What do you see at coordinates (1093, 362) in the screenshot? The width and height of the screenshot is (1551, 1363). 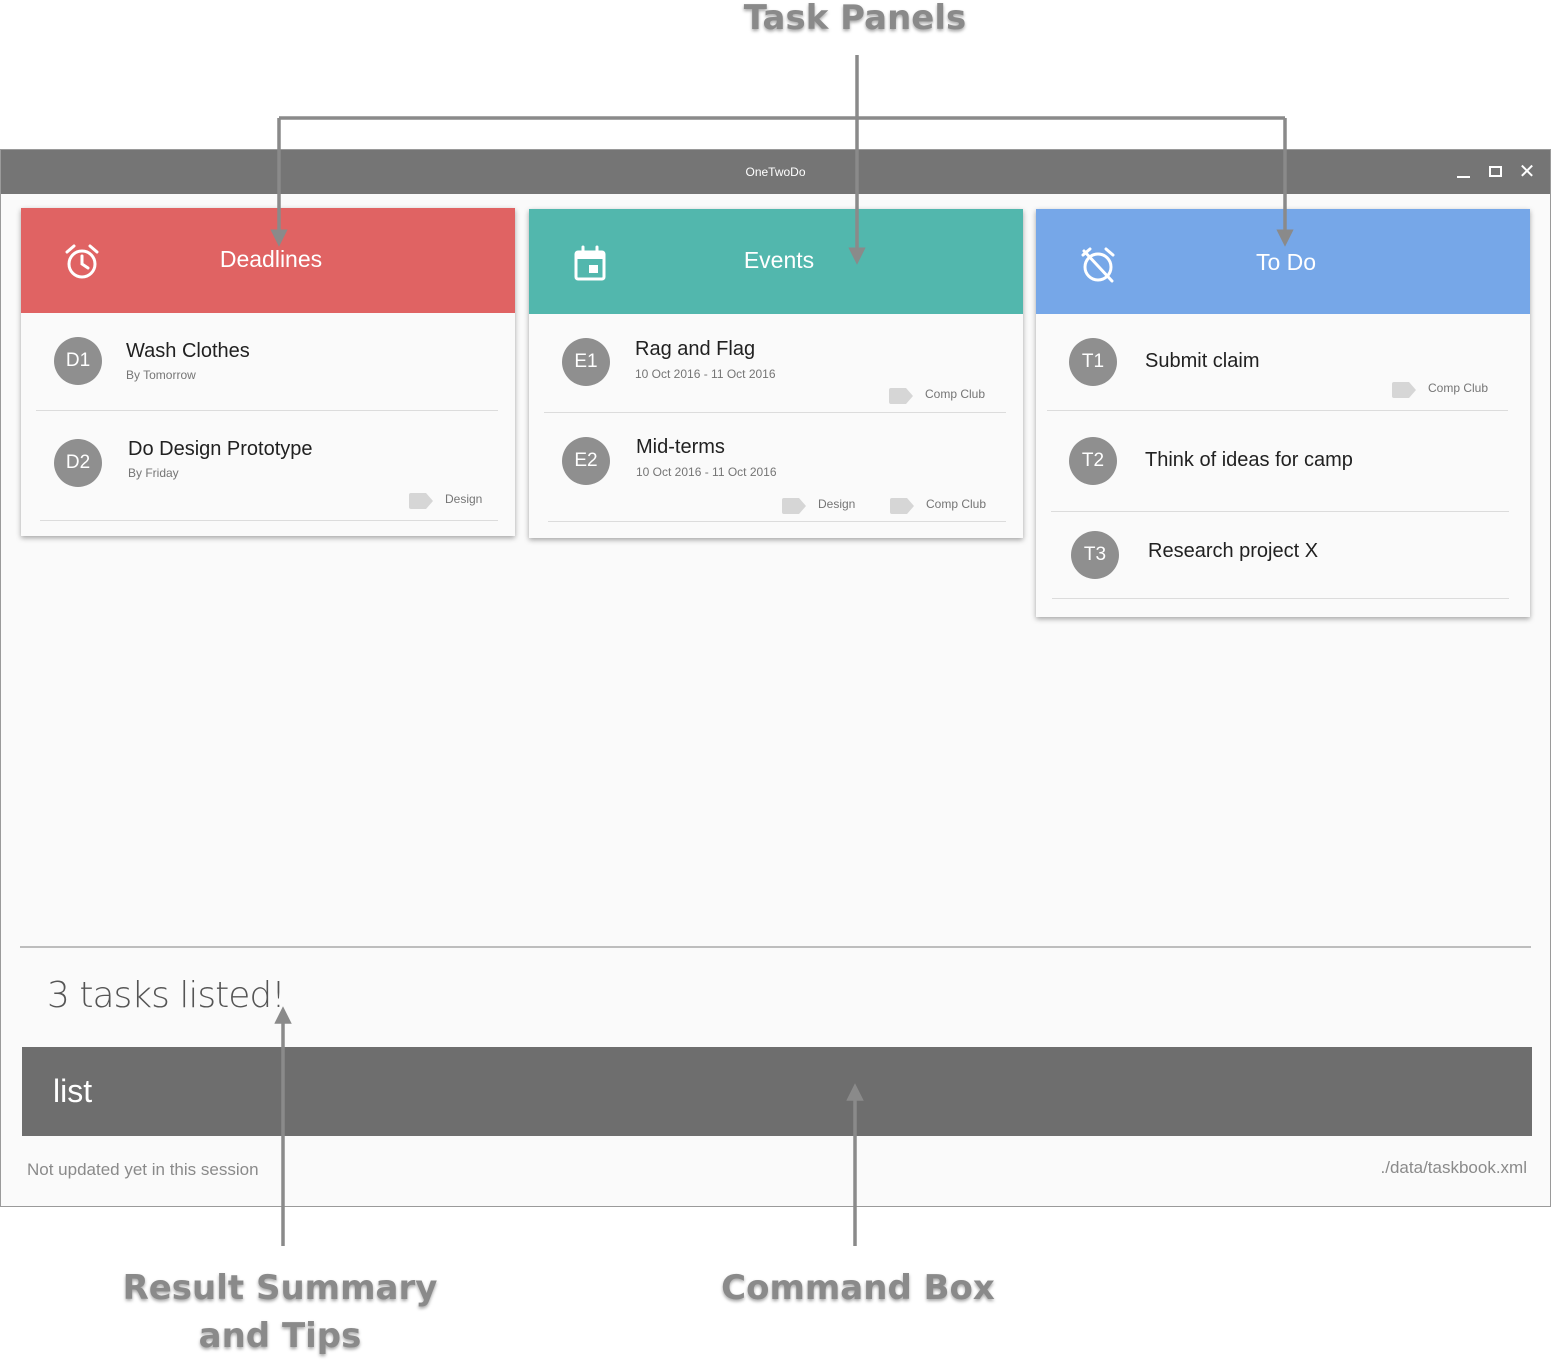 I see `task-index-avatar: T1` at bounding box center [1093, 362].